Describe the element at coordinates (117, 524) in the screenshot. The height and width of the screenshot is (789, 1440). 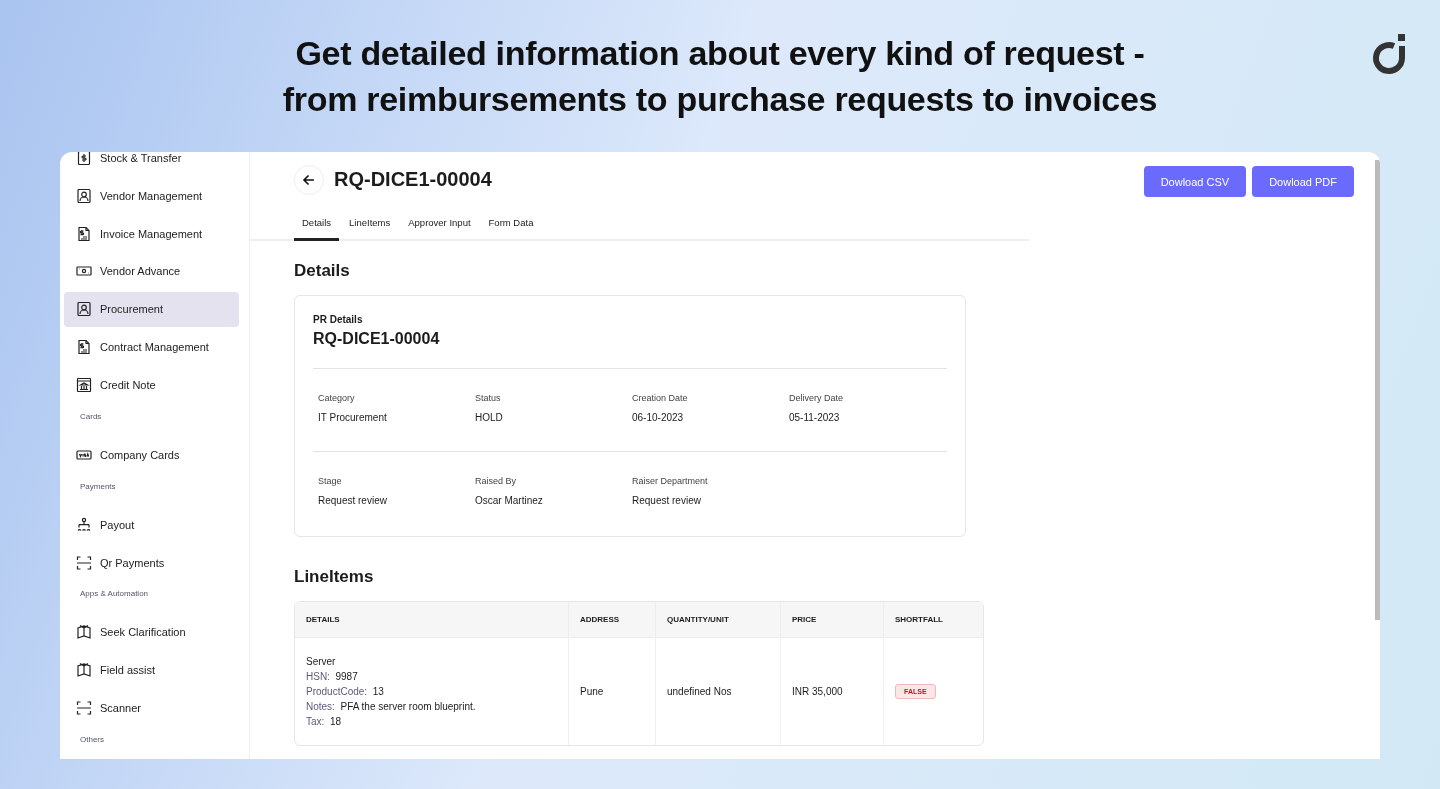
I see `sidebar-item-label: Payout` at that location.